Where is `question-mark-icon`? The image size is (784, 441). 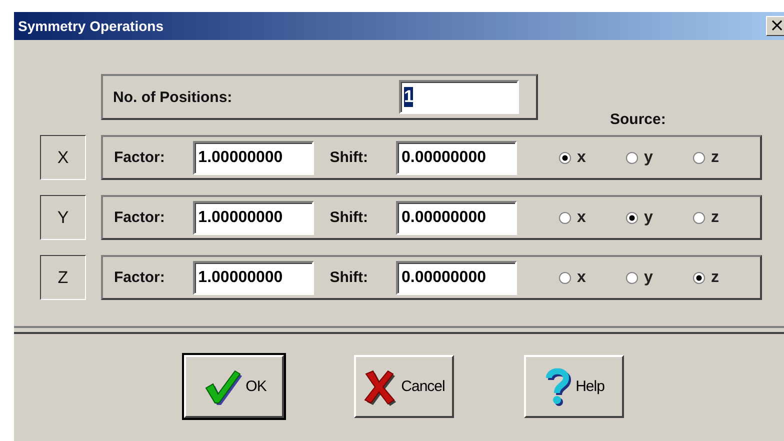 question-mark-icon is located at coordinates (558, 386).